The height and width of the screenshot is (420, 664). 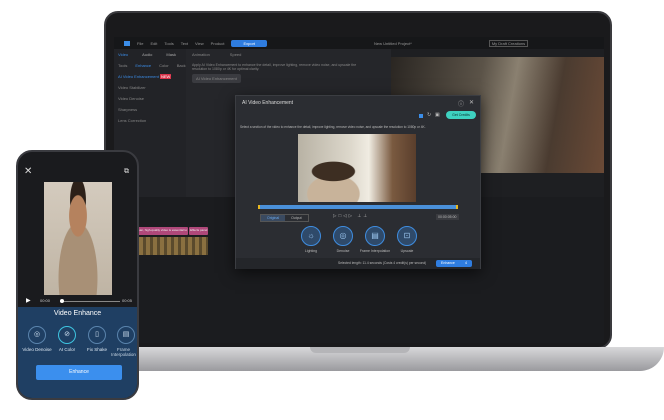 What do you see at coordinates (184, 43) in the screenshot?
I see `menu-text: Text` at bounding box center [184, 43].